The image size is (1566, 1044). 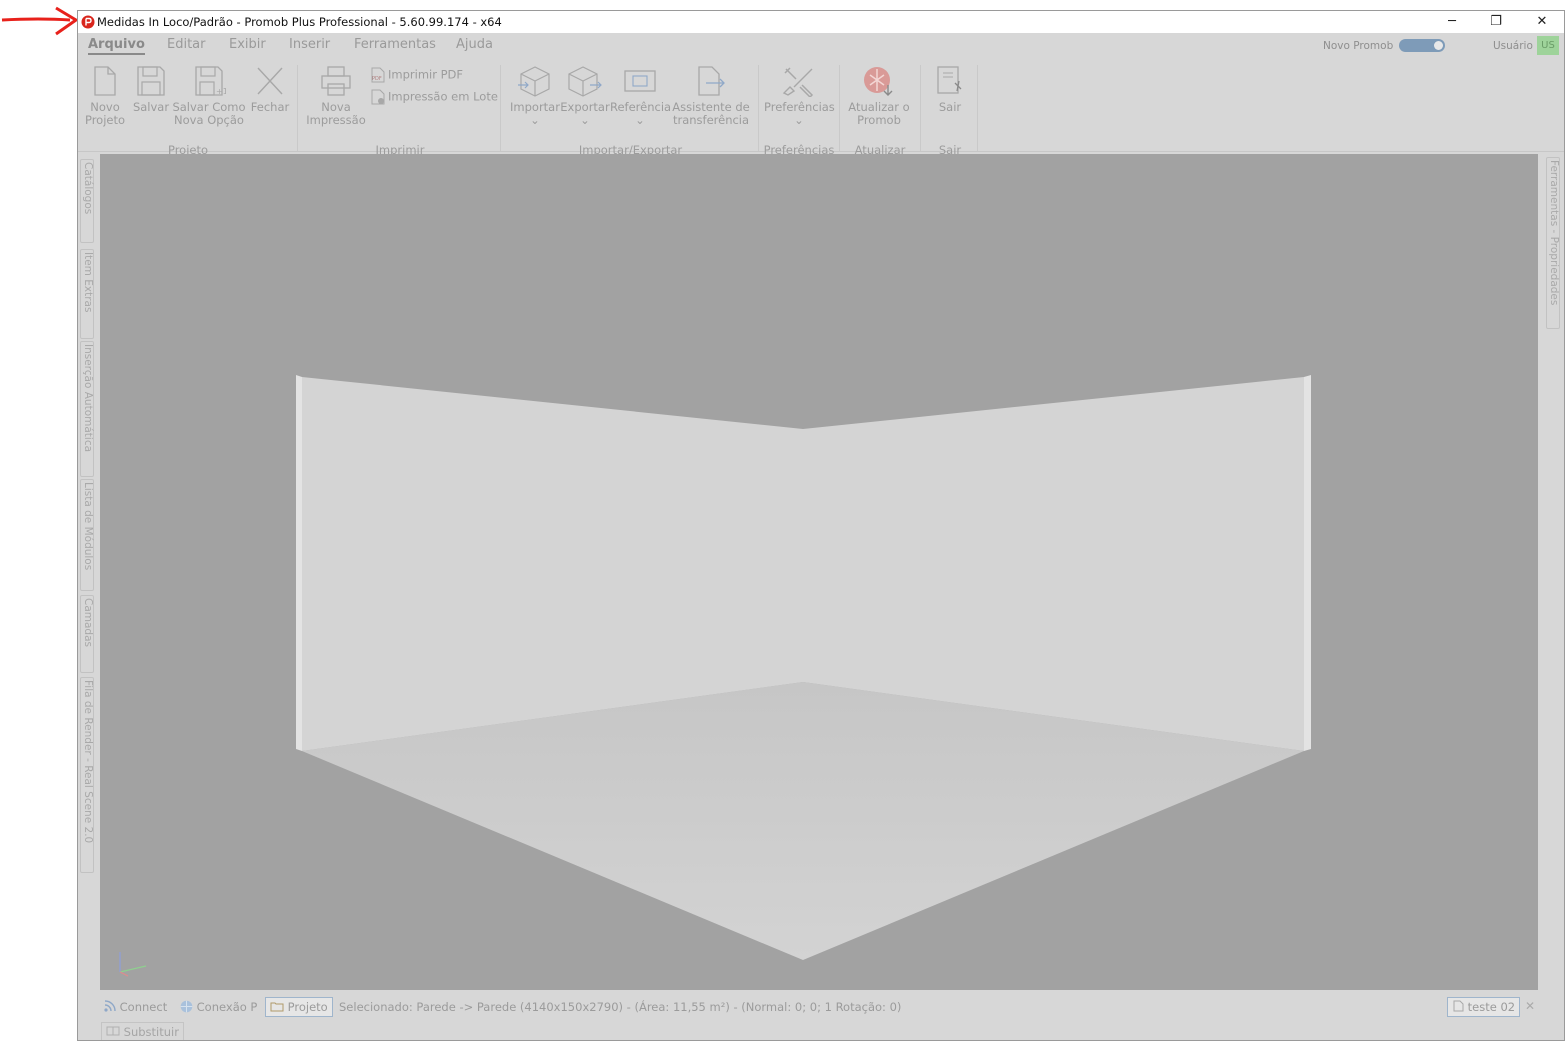 What do you see at coordinates (116, 46) in the screenshot?
I see `menu-arquivo: Arquivo` at bounding box center [116, 46].